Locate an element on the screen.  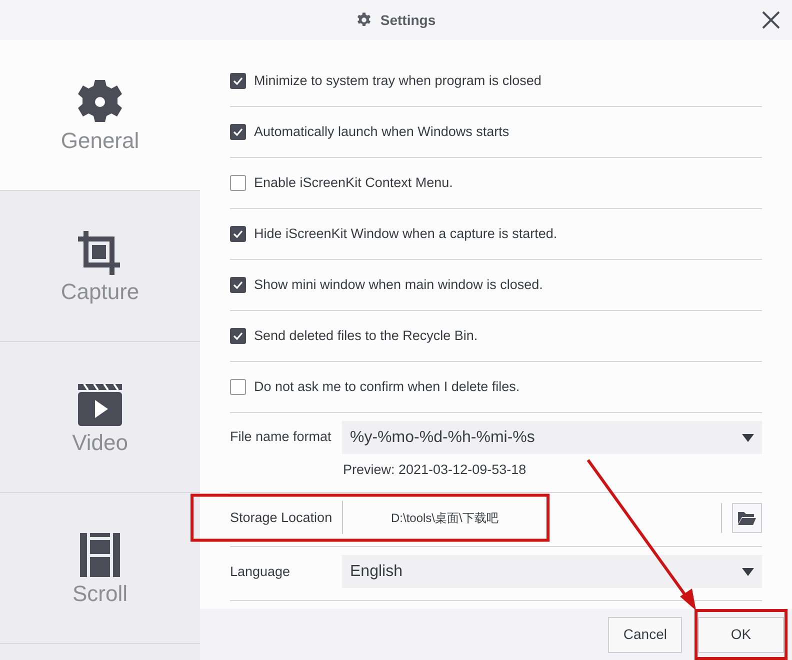
option-label: Show mini window when main window is closed. is located at coordinates (398, 285).